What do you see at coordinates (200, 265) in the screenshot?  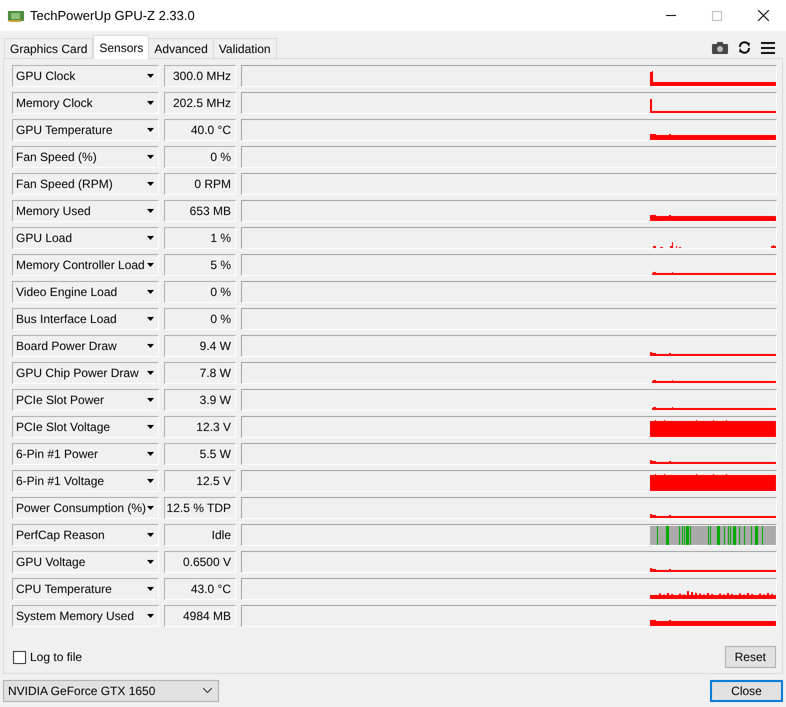 I see `sensor-value: 5 %` at bounding box center [200, 265].